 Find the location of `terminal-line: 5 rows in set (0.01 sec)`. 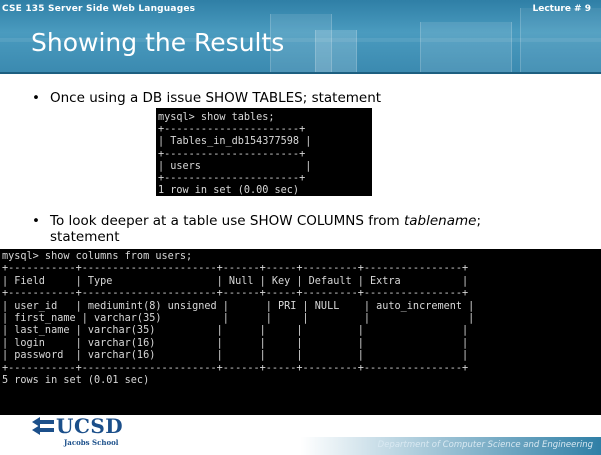

terminal-line: 5 rows in set (0.01 sec) is located at coordinates (76, 381).